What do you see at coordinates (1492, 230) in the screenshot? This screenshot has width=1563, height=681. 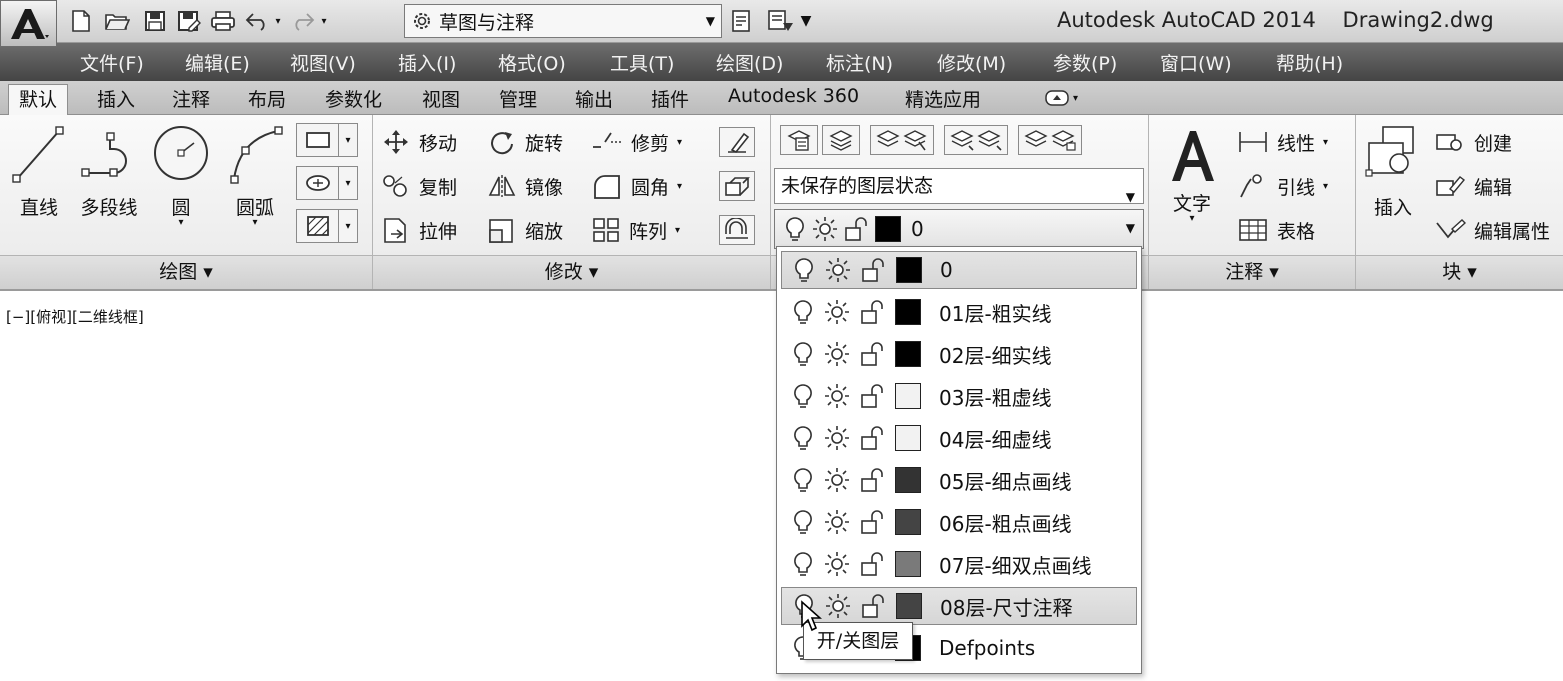 I see `edit-attributes-tool: 编辑属性` at bounding box center [1492, 230].